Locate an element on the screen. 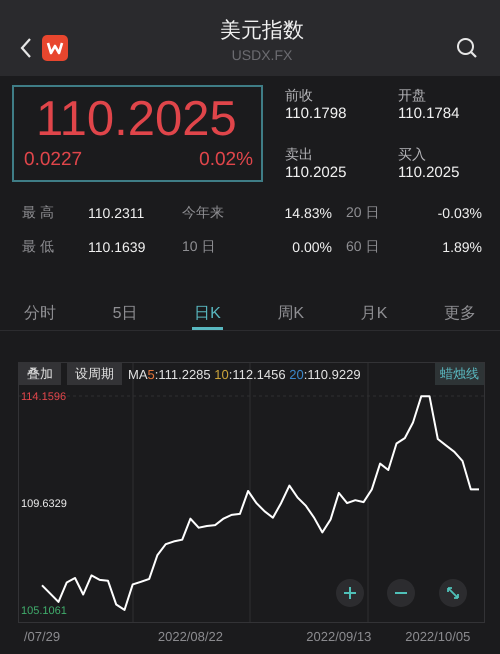 This screenshot has width=500, height=654. zoom-out-button is located at coordinates (401, 593).